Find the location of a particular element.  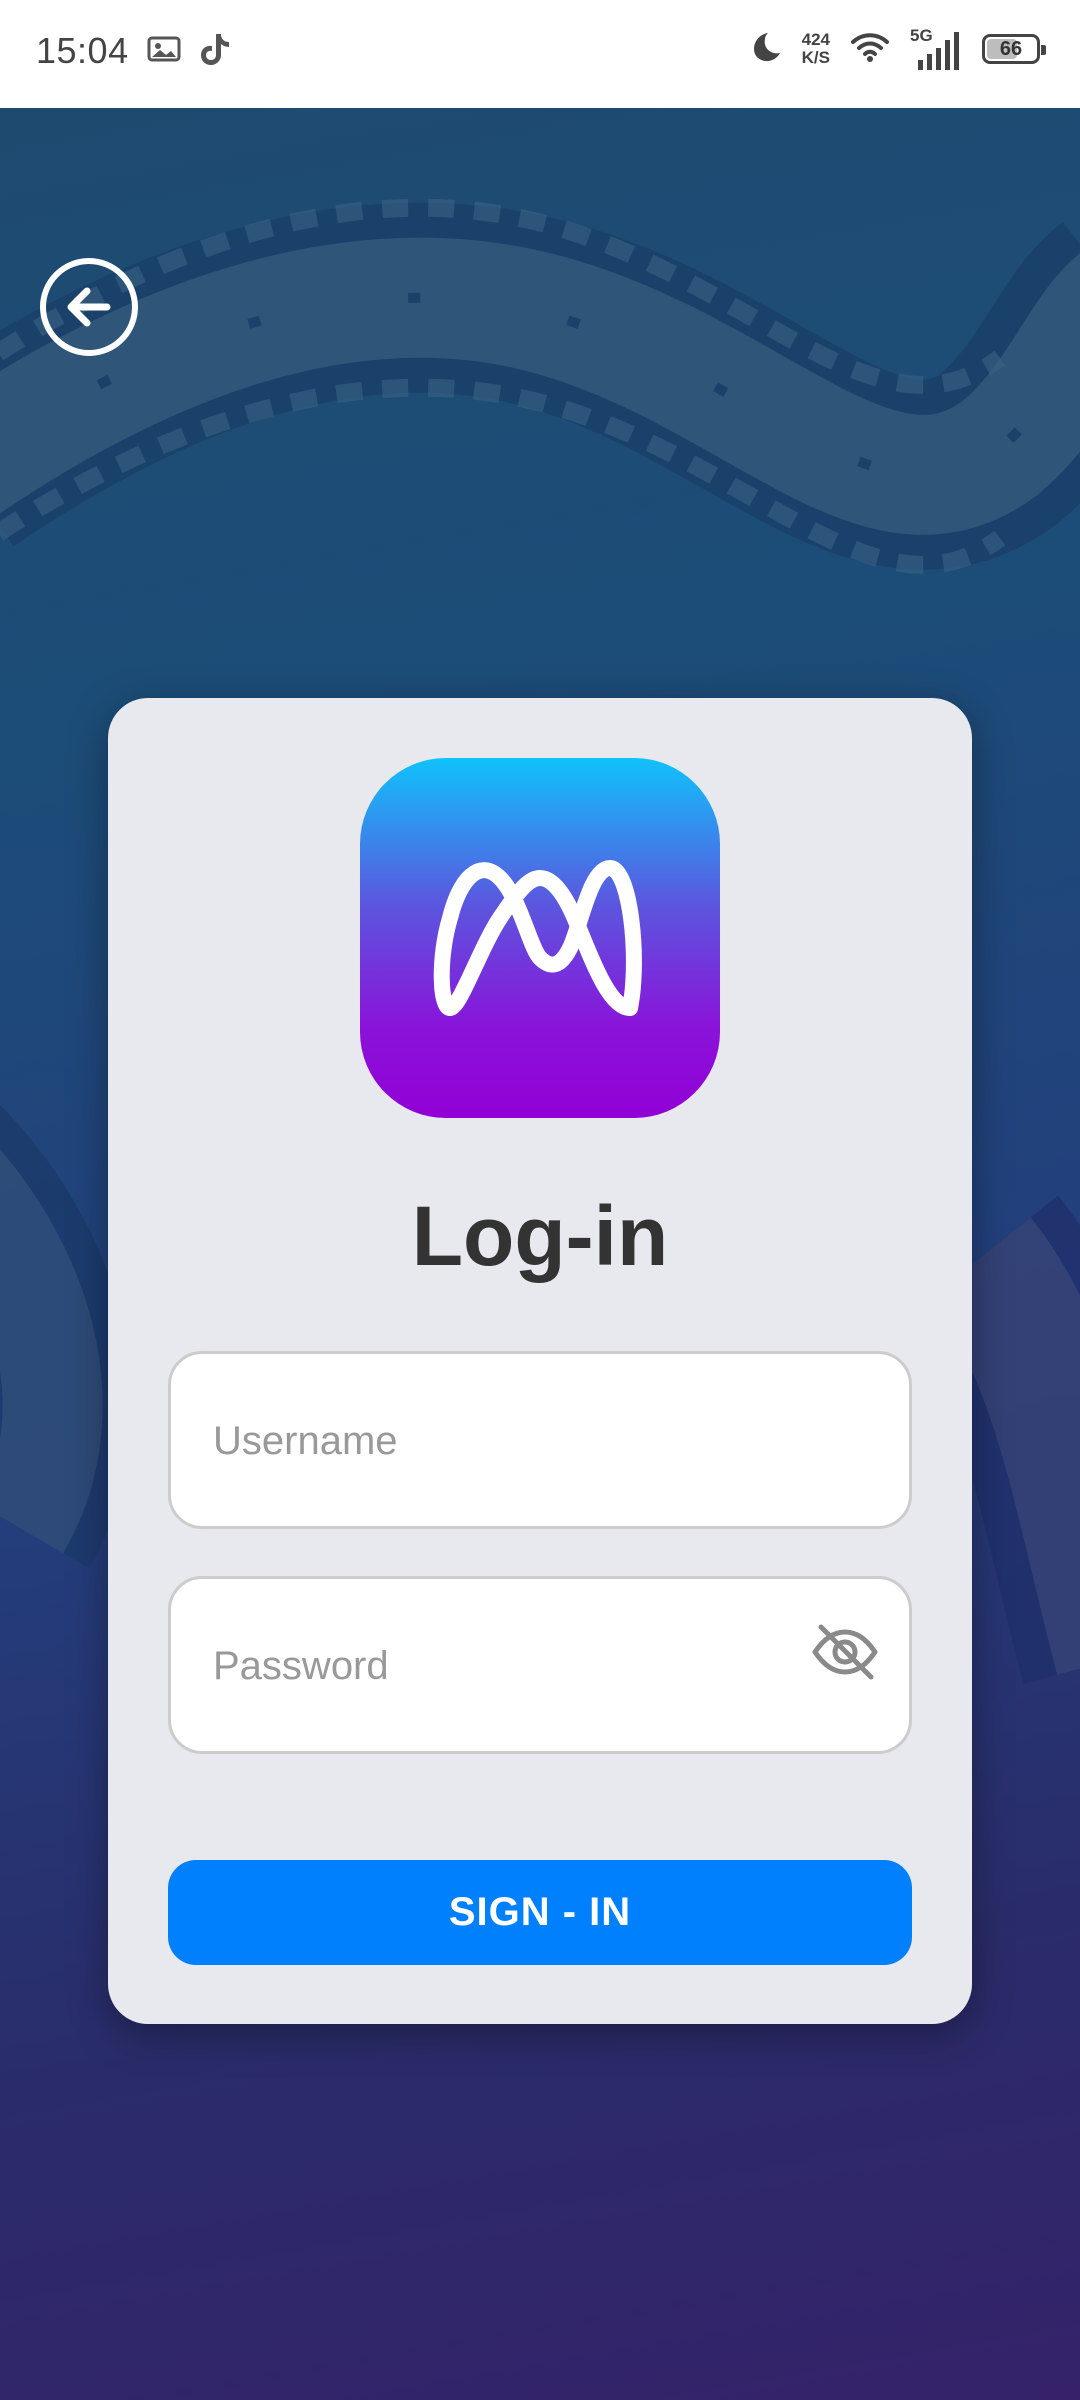

moon-icon is located at coordinates (765, 49).